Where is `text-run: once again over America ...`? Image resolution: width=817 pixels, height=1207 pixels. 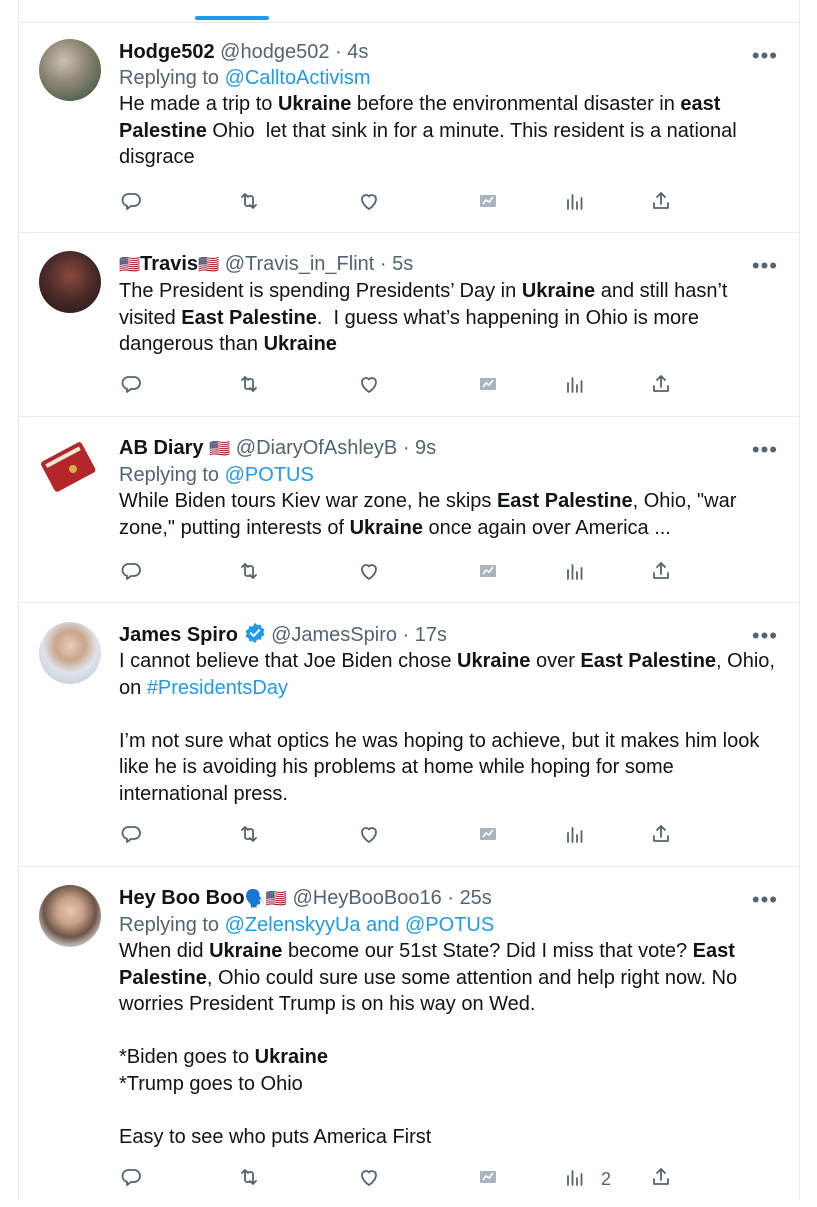
text-run: once again over America ... is located at coordinates (546, 527).